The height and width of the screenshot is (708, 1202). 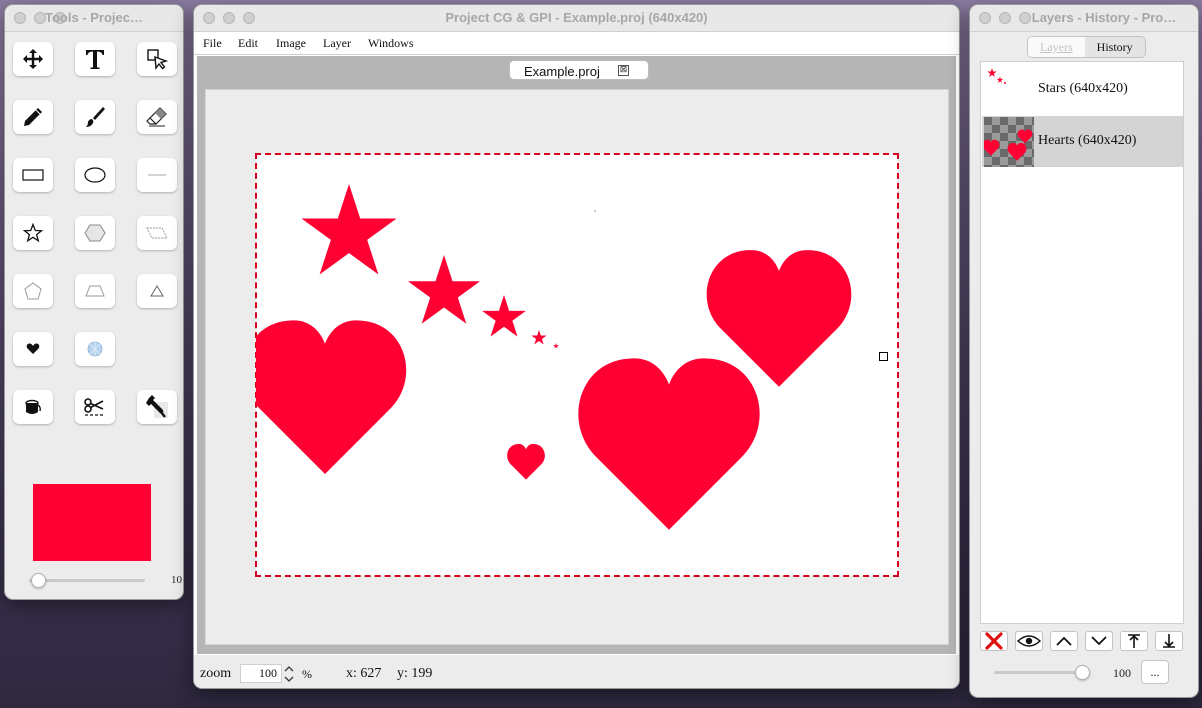 I want to click on move-tool-button, so click(x=33, y=59).